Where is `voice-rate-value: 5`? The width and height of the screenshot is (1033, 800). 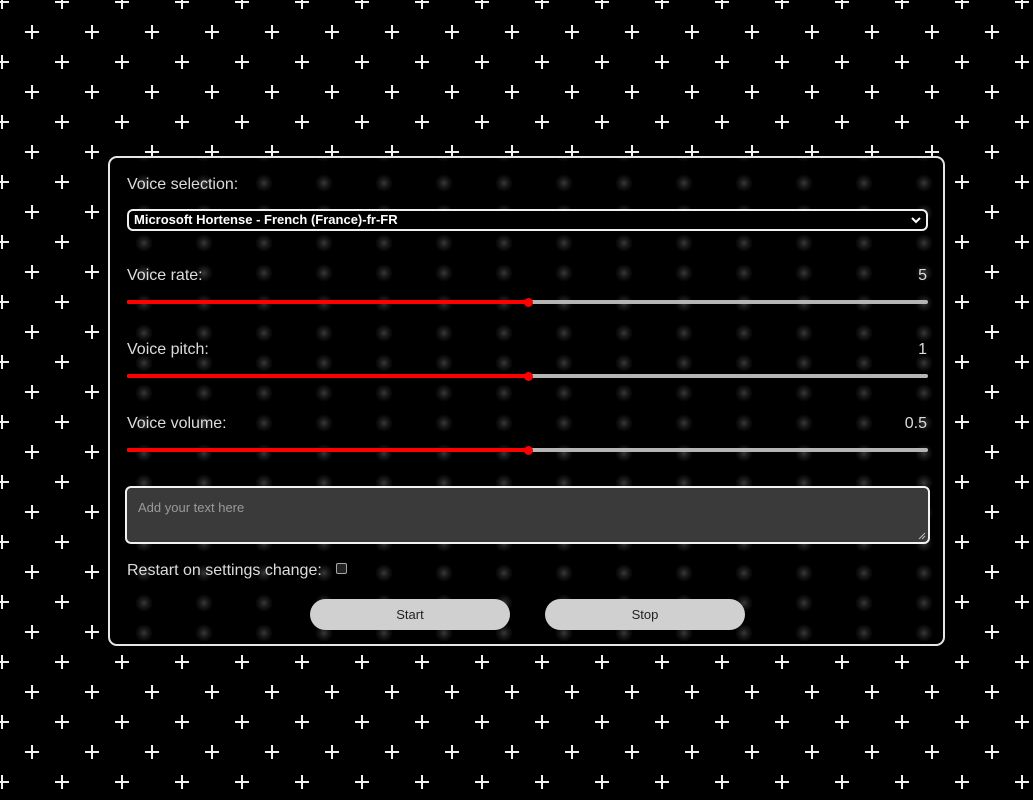
voice-rate-value: 5 is located at coordinates (922, 275).